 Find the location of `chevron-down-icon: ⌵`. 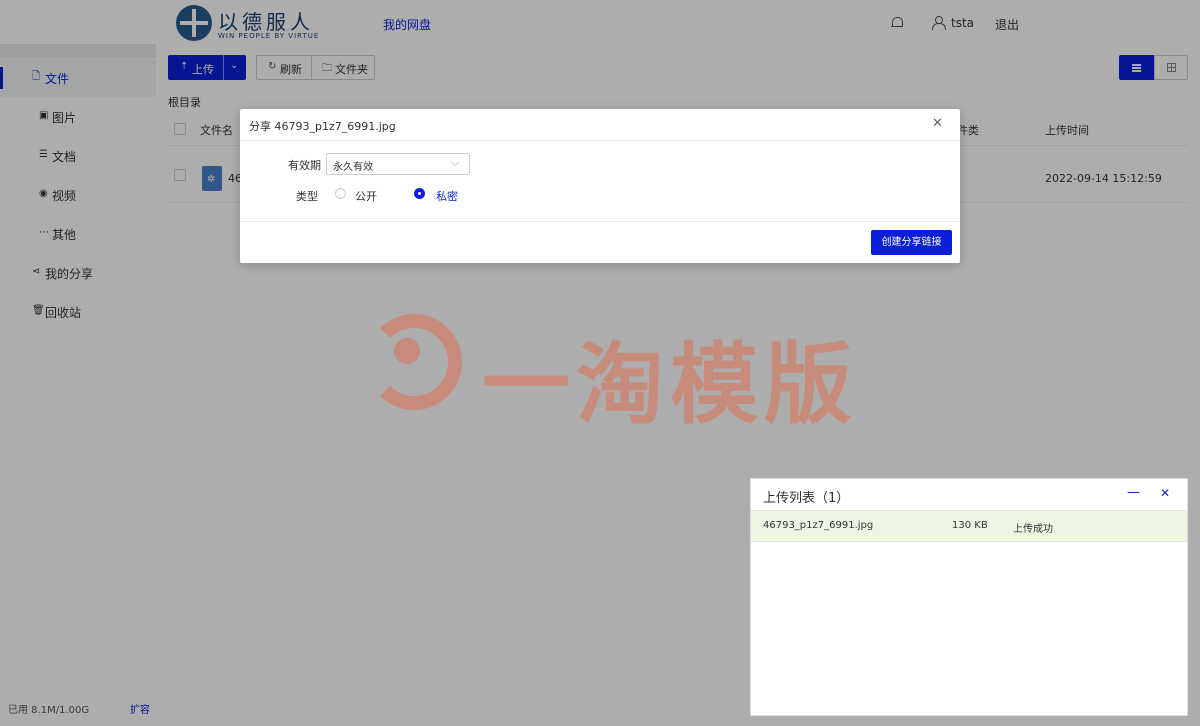

chevron-down-icon: ⌵ is located at coordinates (455, 162).